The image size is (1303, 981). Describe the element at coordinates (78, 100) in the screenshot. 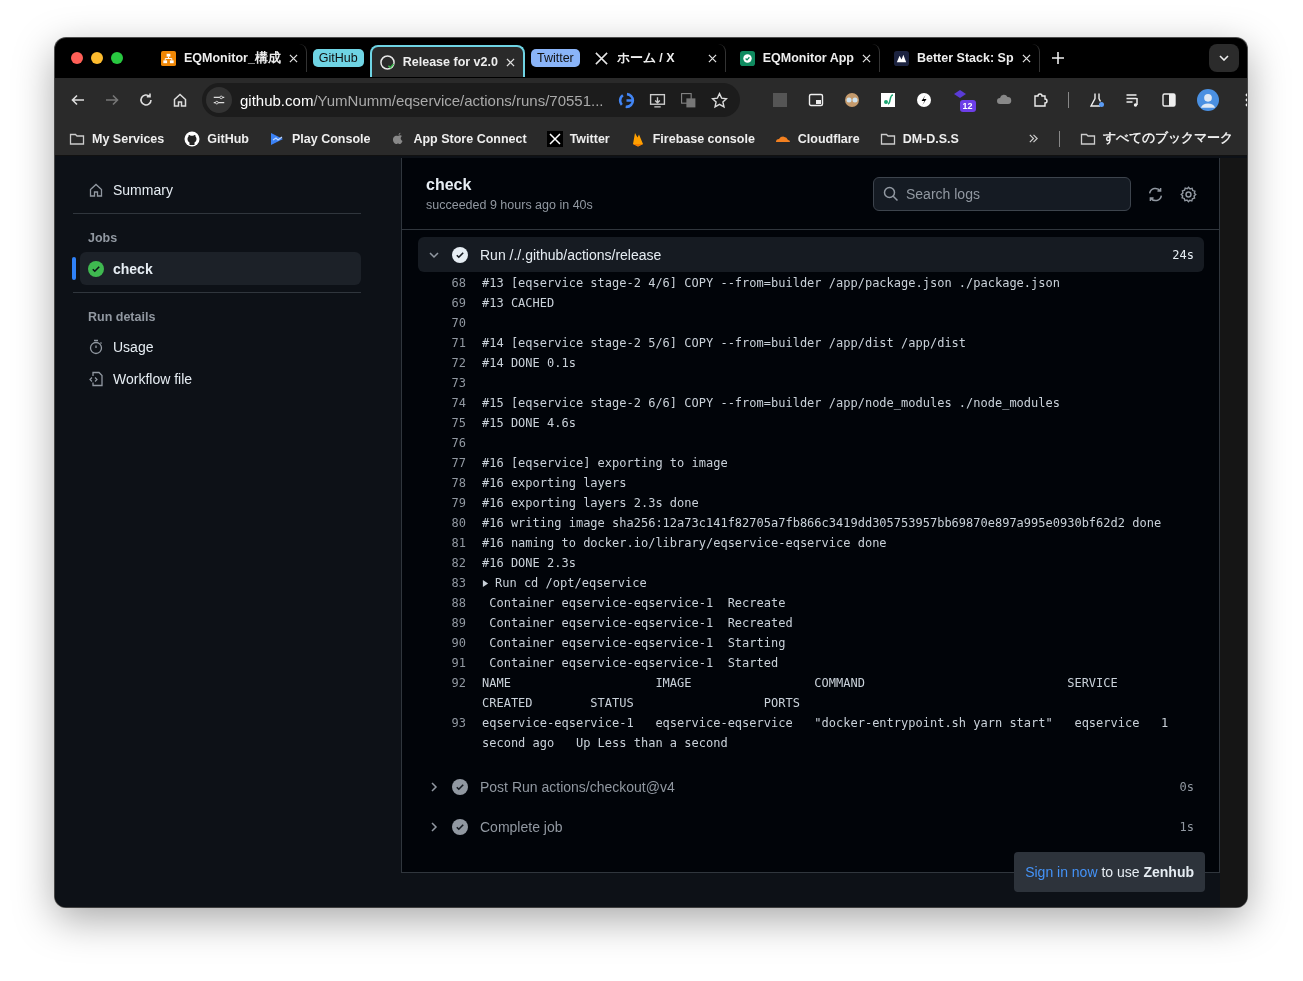

I see `back-icon` at that location.